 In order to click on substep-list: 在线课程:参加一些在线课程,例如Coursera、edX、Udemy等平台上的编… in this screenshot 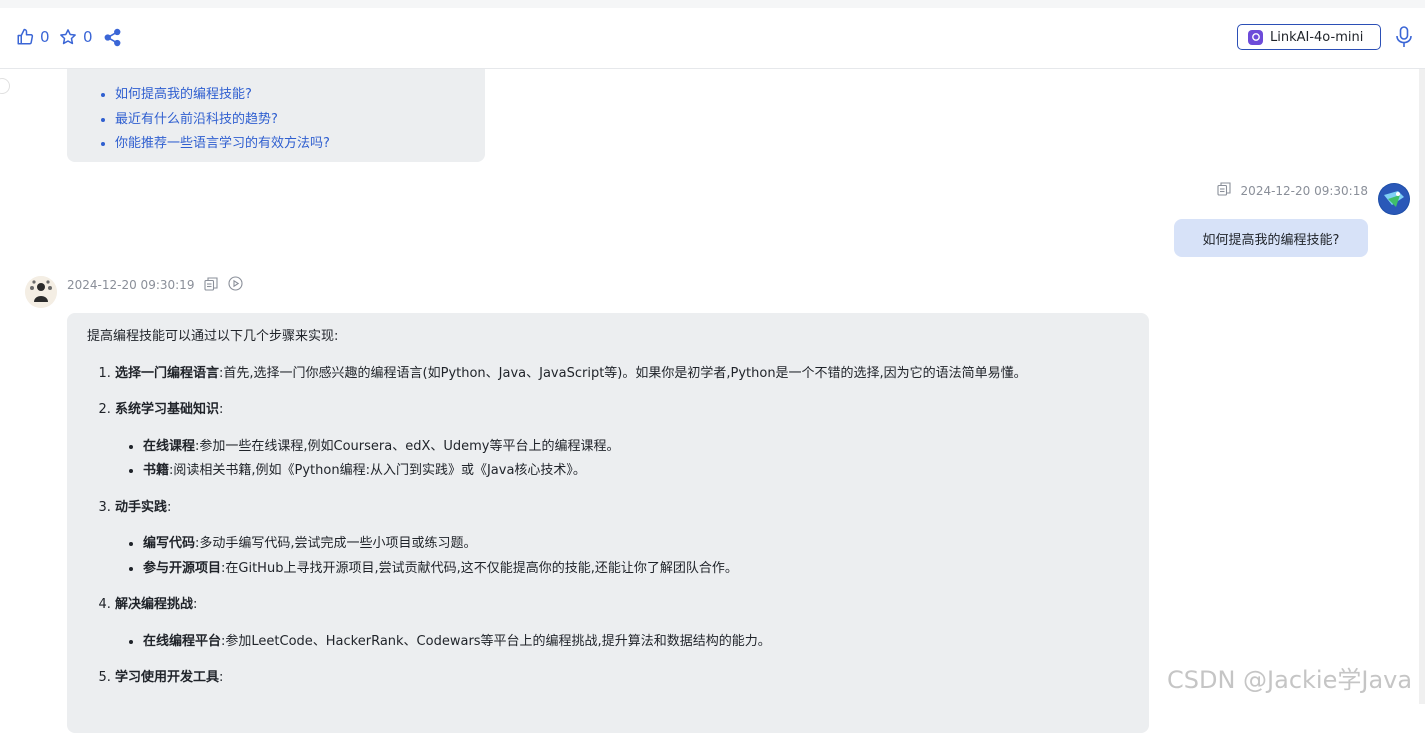, I will do `click(622, 459)`.